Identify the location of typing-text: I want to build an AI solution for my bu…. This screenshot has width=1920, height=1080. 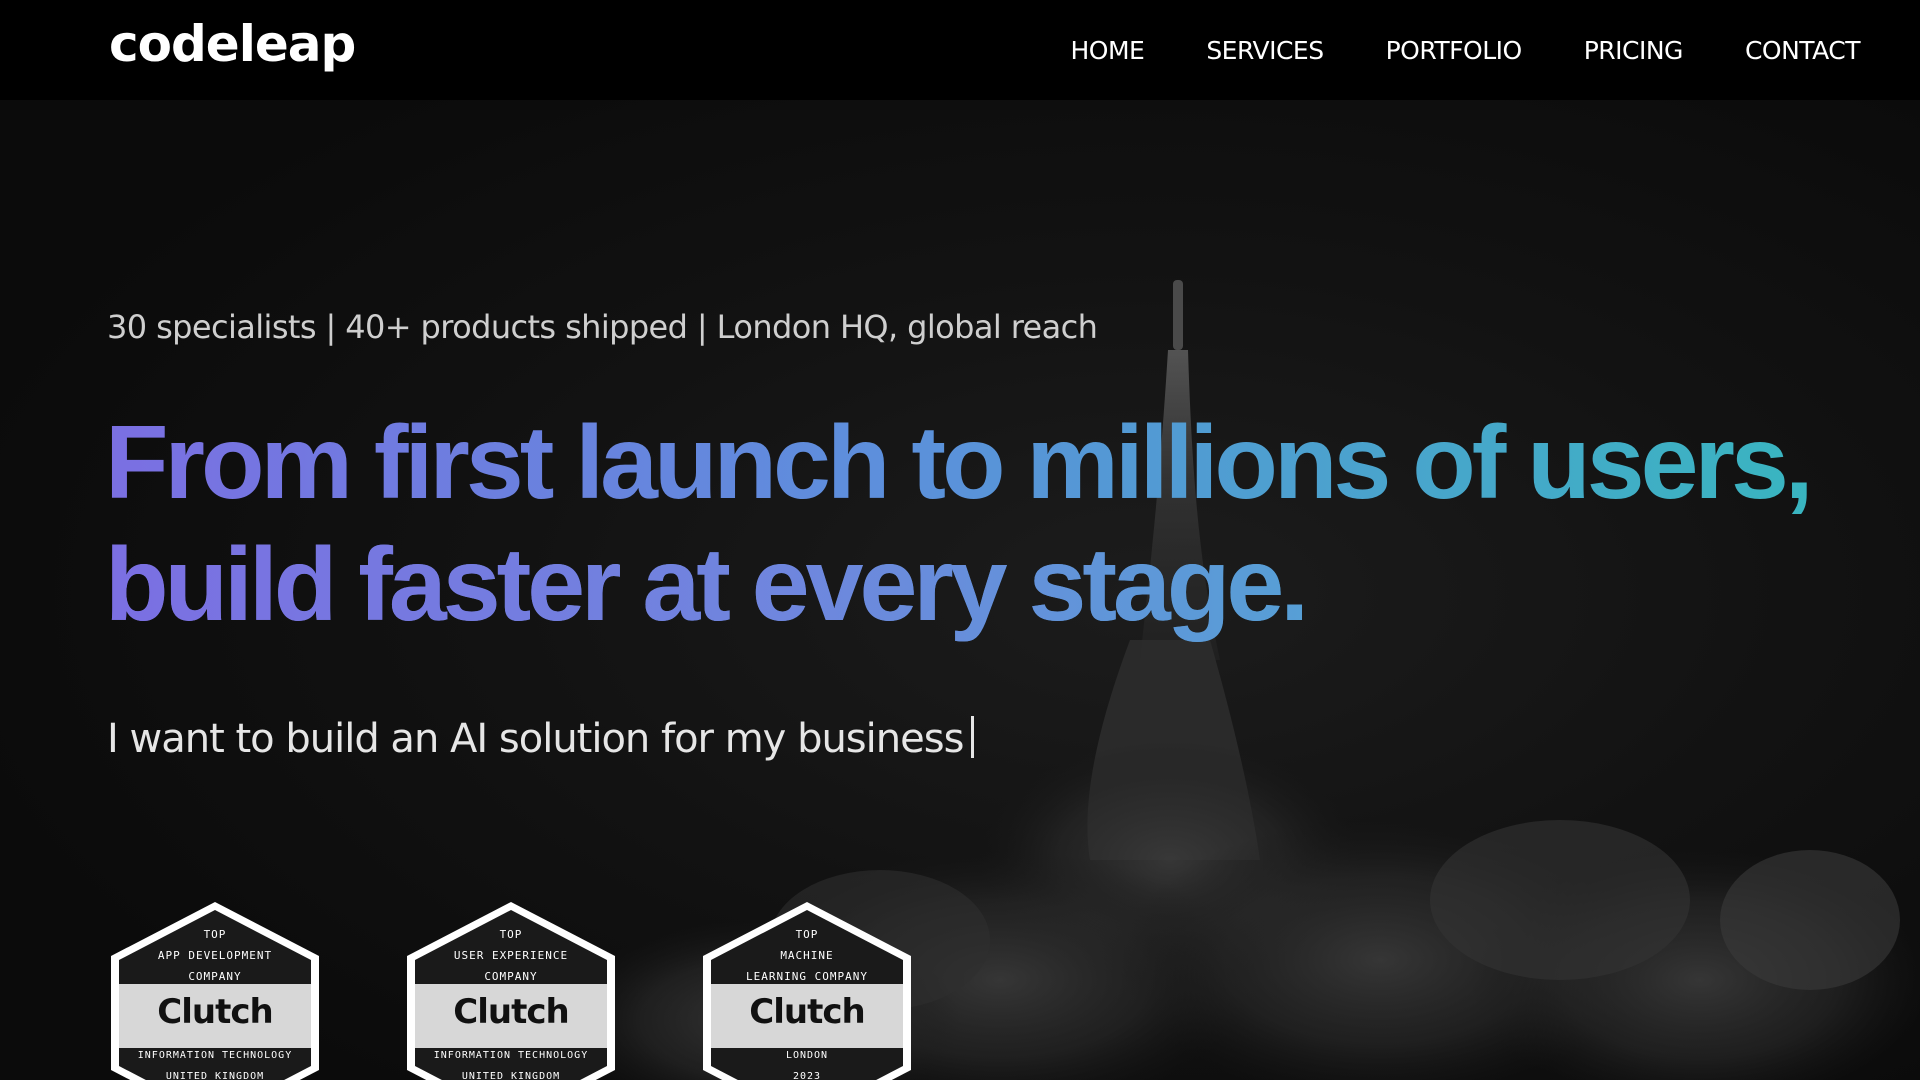
(541, 739).